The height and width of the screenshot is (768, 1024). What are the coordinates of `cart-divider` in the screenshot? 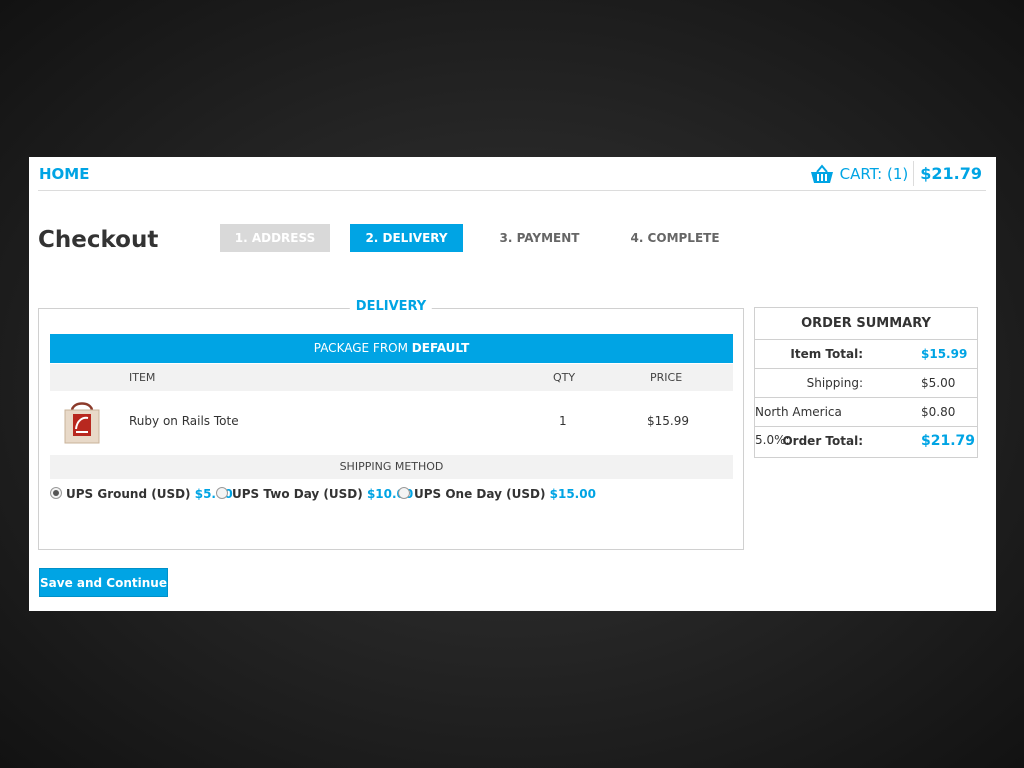 It's located at (914, 173).